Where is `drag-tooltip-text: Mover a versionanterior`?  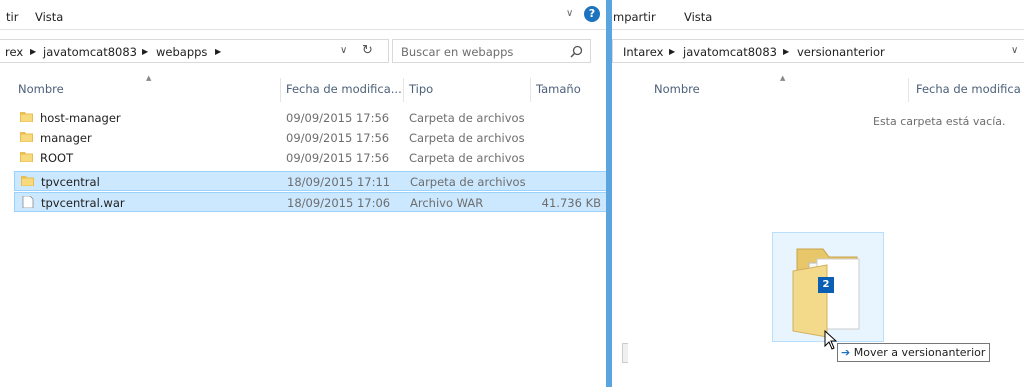 drag-tooltip-text: Mover a versionanterior is located at coordinates (919, 352).